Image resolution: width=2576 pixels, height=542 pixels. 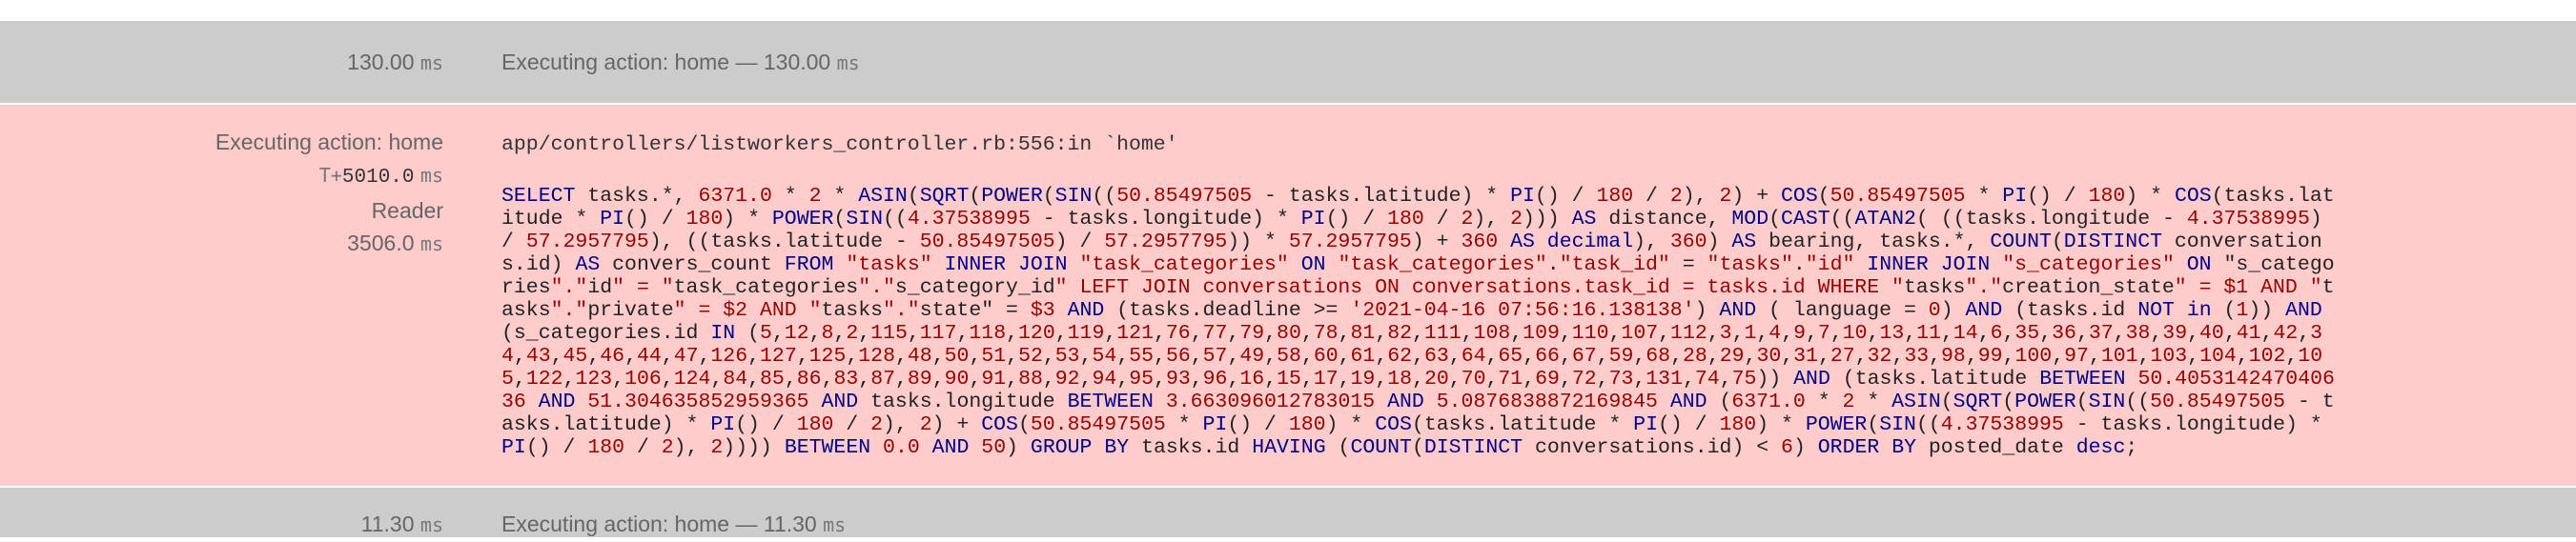 What do you see at coordinates (381, 243) in the screenshot?
I see `query-duration-value: 3506.0` at bounding box center [381, 243].